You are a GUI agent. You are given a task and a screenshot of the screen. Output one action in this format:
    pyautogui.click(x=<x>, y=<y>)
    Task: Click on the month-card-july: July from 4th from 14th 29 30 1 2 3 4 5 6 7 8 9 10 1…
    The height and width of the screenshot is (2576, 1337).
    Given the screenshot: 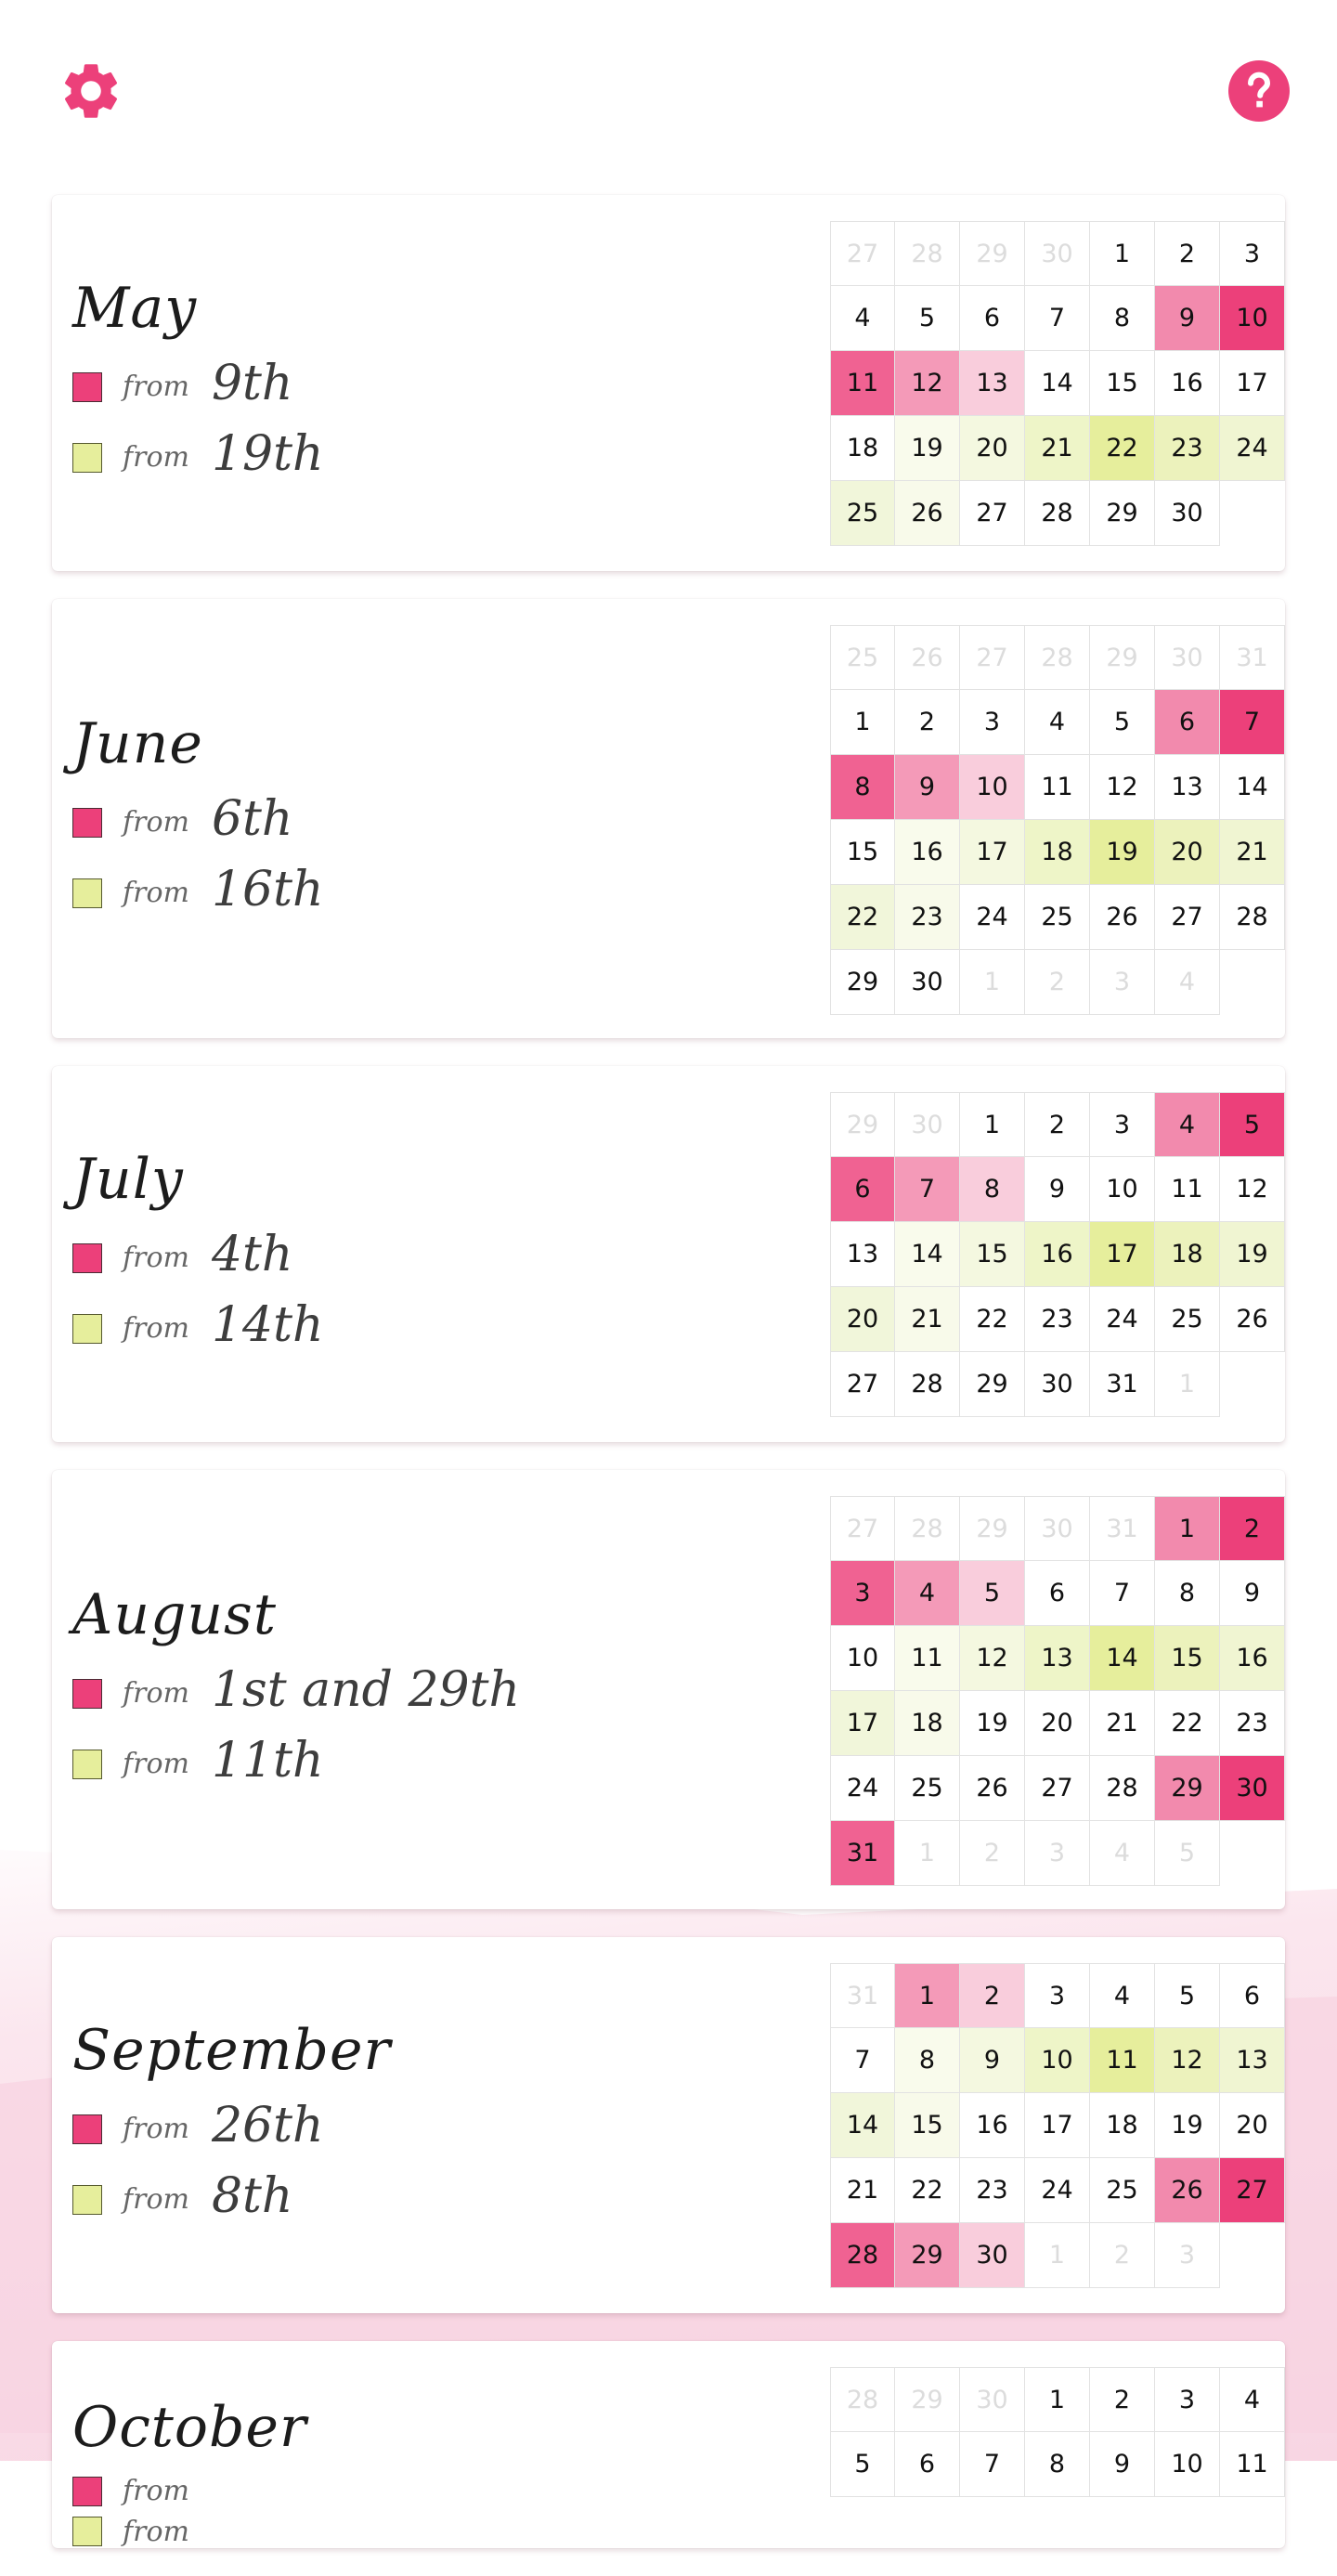 What is the action you would take?
    pyautogui.click(x=668, y=1254)
    